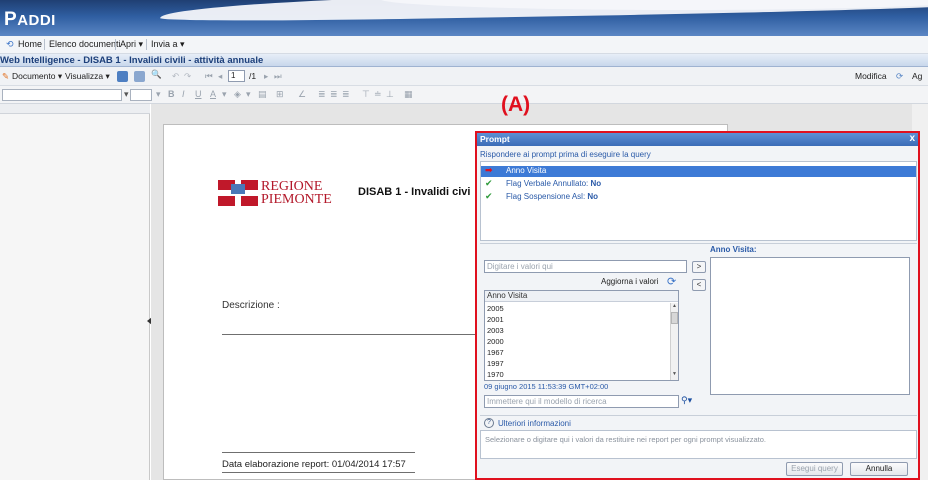 This screenshot has height=480, width=928. What do you see at coordinates (10, 44) in the screenshot?
I see `home-icon: ⟲` at bounding box center [10, 44].